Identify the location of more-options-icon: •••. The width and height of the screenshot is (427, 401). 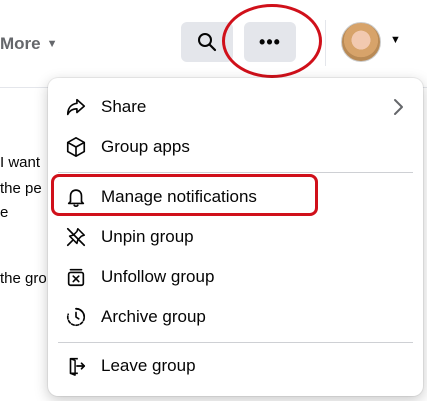
(270, 41).